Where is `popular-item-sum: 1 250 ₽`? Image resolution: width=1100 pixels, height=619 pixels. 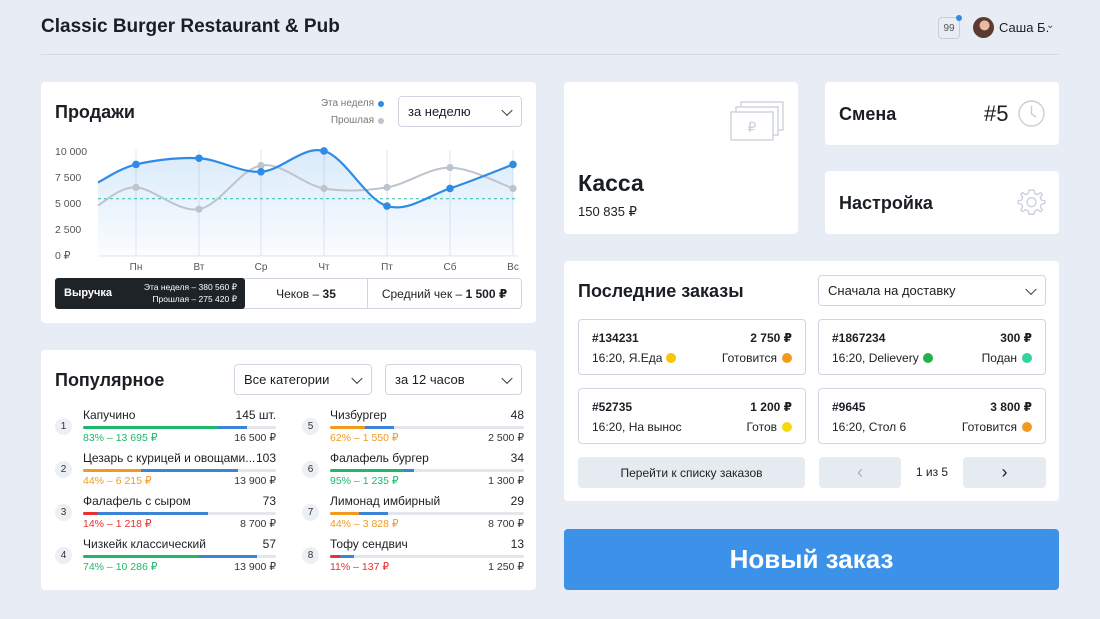 popular-item-sum: 1 250 ₽ is located at coordinates (506, 567).